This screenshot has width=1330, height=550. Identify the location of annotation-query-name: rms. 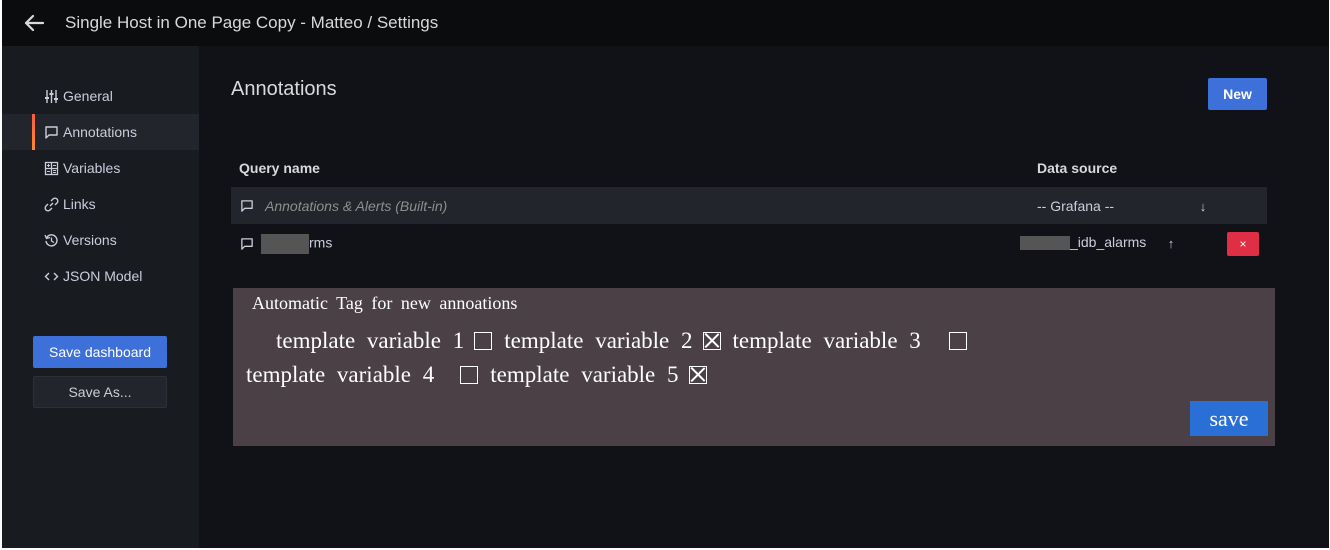
(321, 242).